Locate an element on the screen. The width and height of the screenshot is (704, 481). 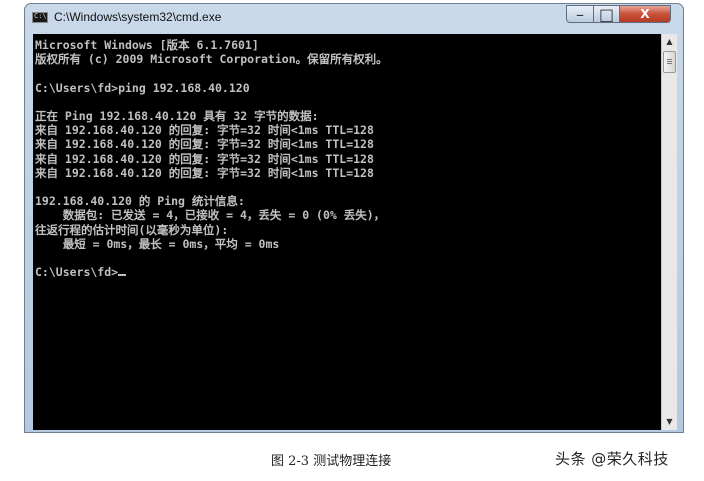
console-line: 数据包: 已发送 = 4，已接收 = 4，丢失 = 0 (0% 丢失)， is located at coordinates (210, 215).